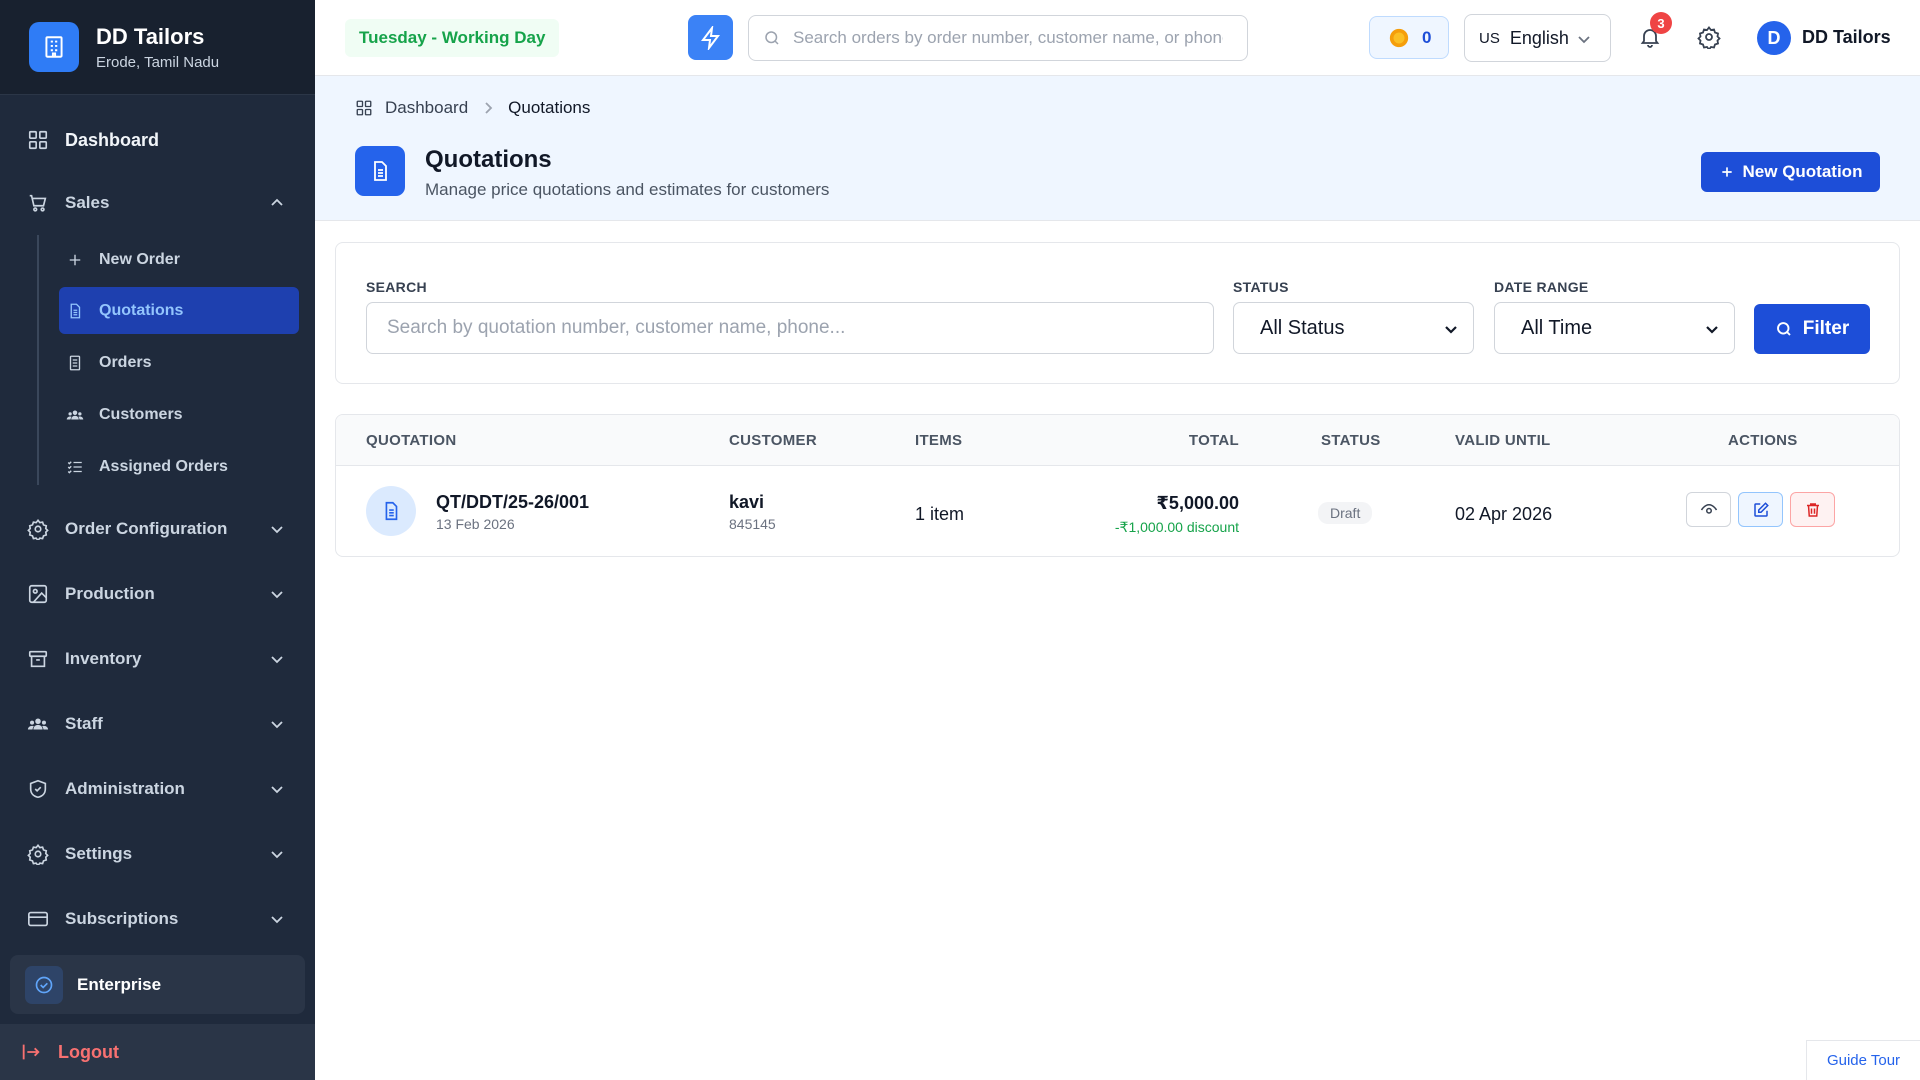 Image resolution: width=1920 pixels, height=1080 pixels. What do you see at coordinates (157, 854) in the screenshot?
I see `sidebar-item-settings: Settings` at bounding box center [157, 854].